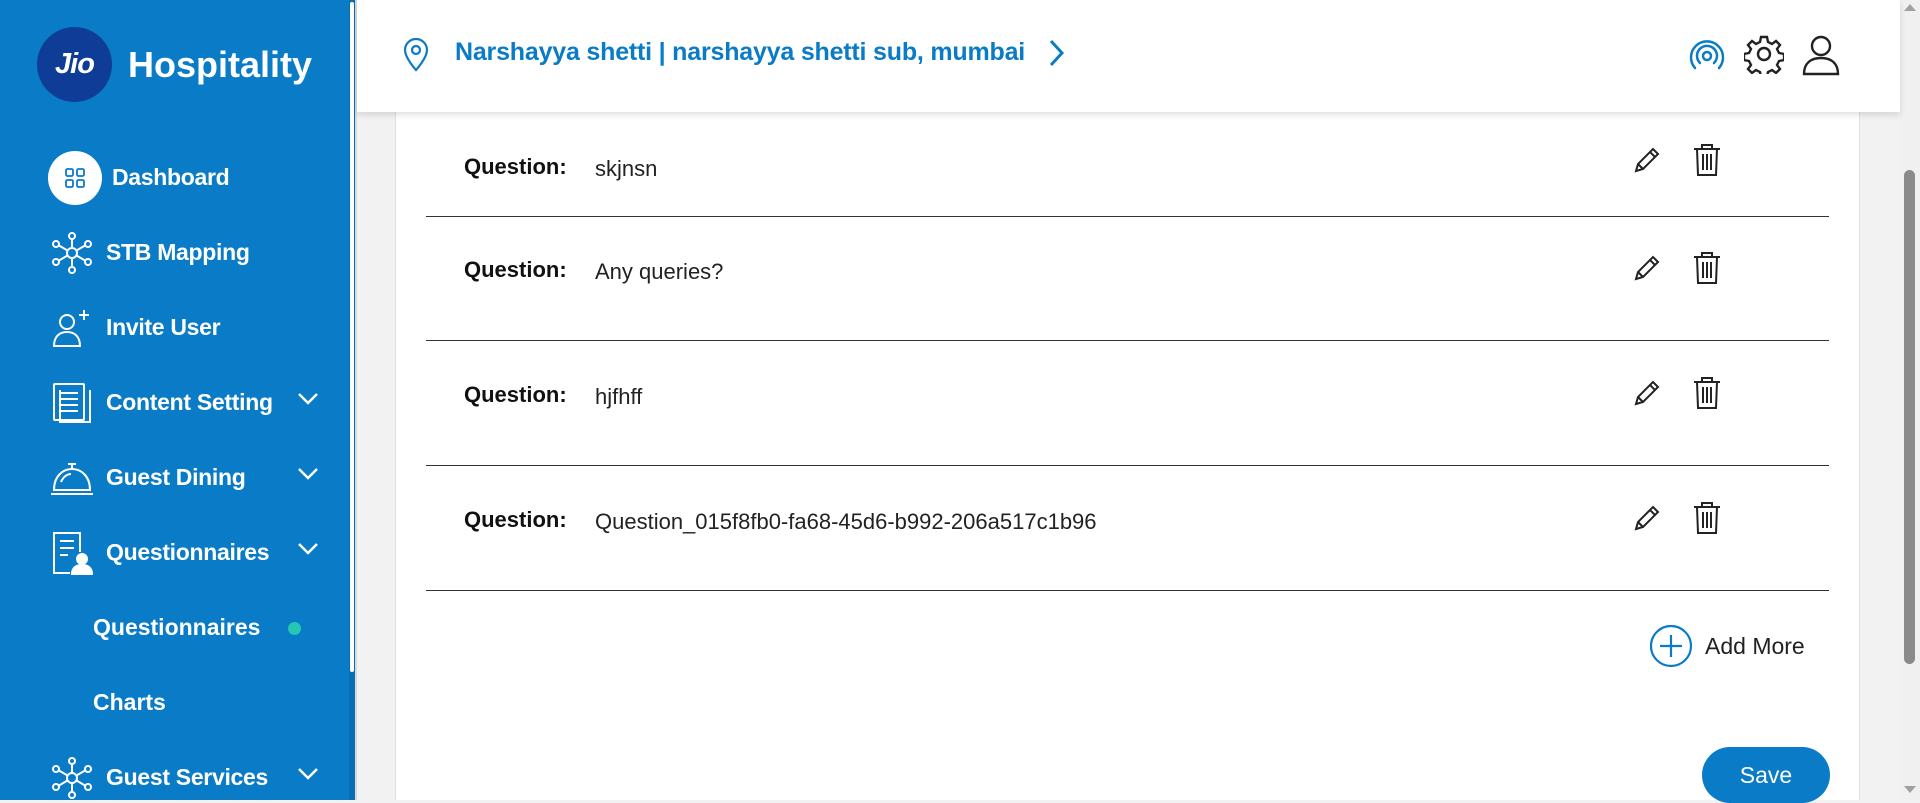 Image resolution: width=1920 pixels, height=803 pixels. What do you see at coordinates (1766, 775) in the screenshot?
I see `save-button: Save` at bounding box center [1766, 775].